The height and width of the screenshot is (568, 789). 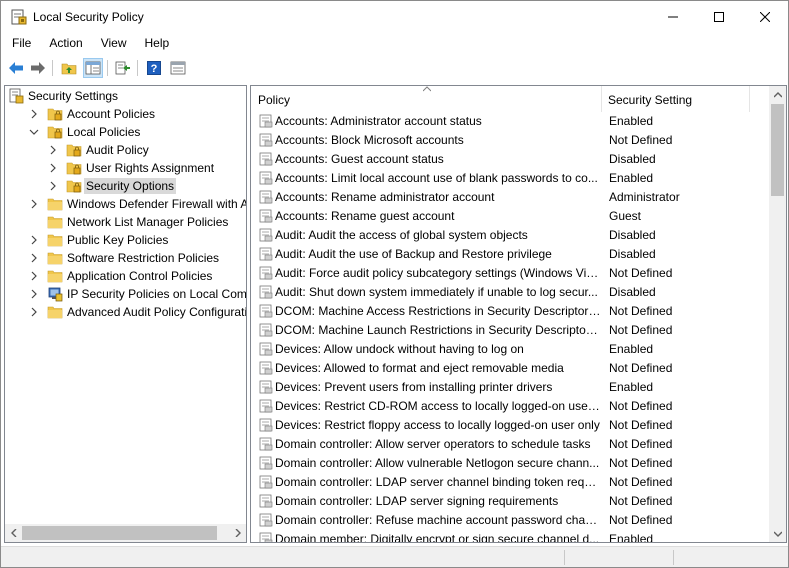 What do you see at coordinates (719, 17) in the screenshot?
I see `maximize-button` at bounding box center [719, 17].